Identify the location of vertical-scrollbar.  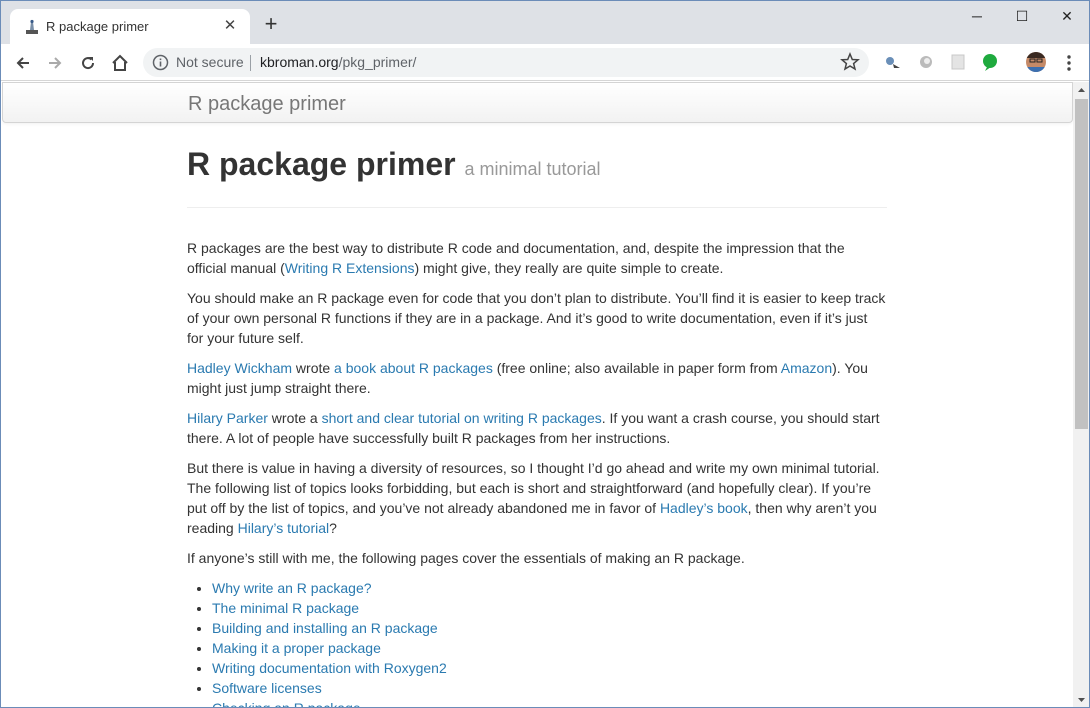
(1081, 394).